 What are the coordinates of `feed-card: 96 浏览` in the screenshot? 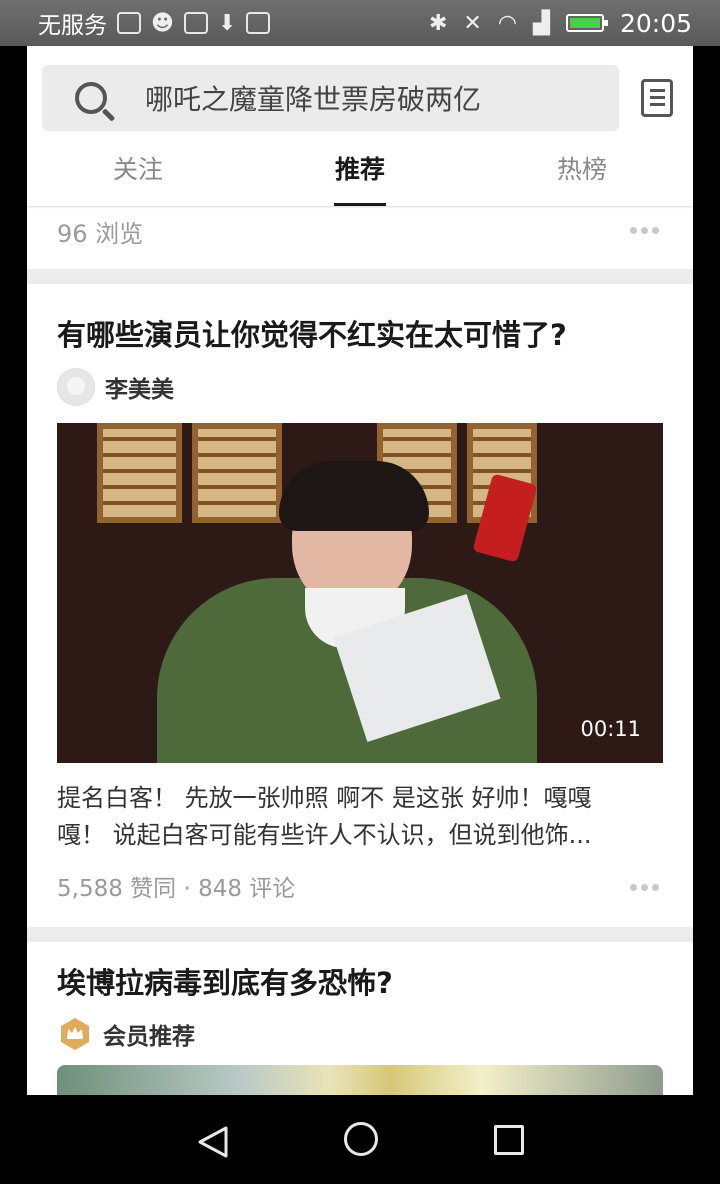 It's located at (360, 237).